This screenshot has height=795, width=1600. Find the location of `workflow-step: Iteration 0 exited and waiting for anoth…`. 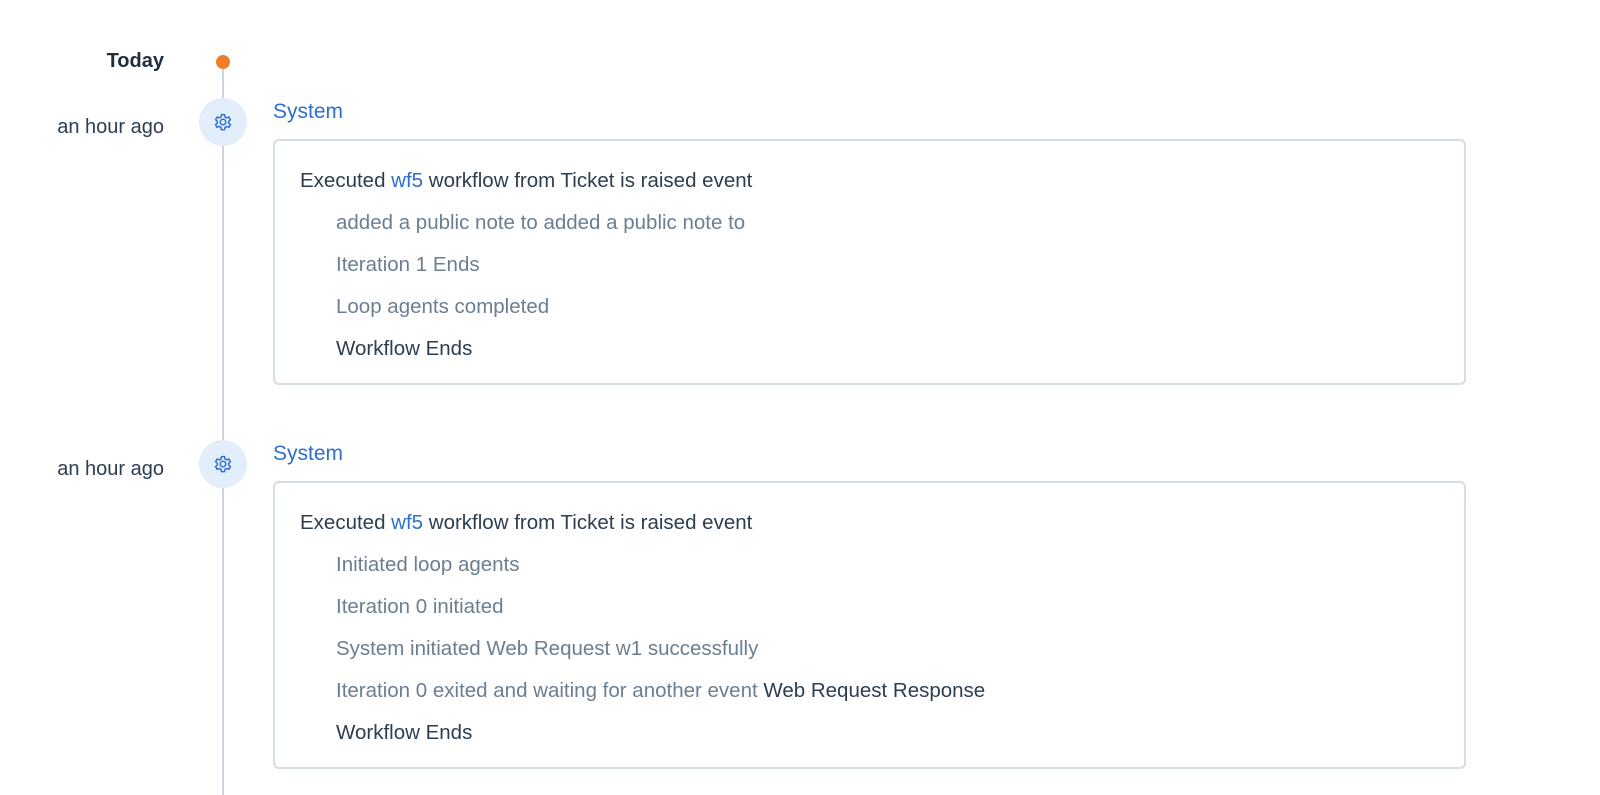

workflow-step: Iteration 0 exited and waiting for anoth… is located at coordinates (870, 696).